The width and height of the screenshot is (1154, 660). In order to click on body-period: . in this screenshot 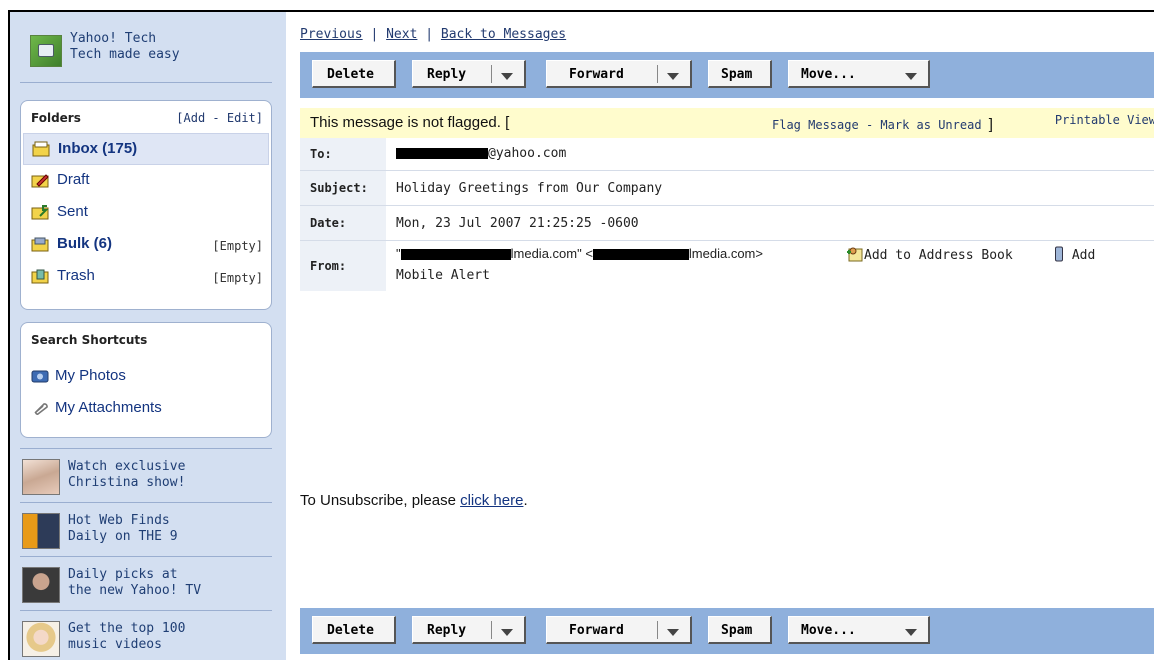, I will do `click(525, 500)`.